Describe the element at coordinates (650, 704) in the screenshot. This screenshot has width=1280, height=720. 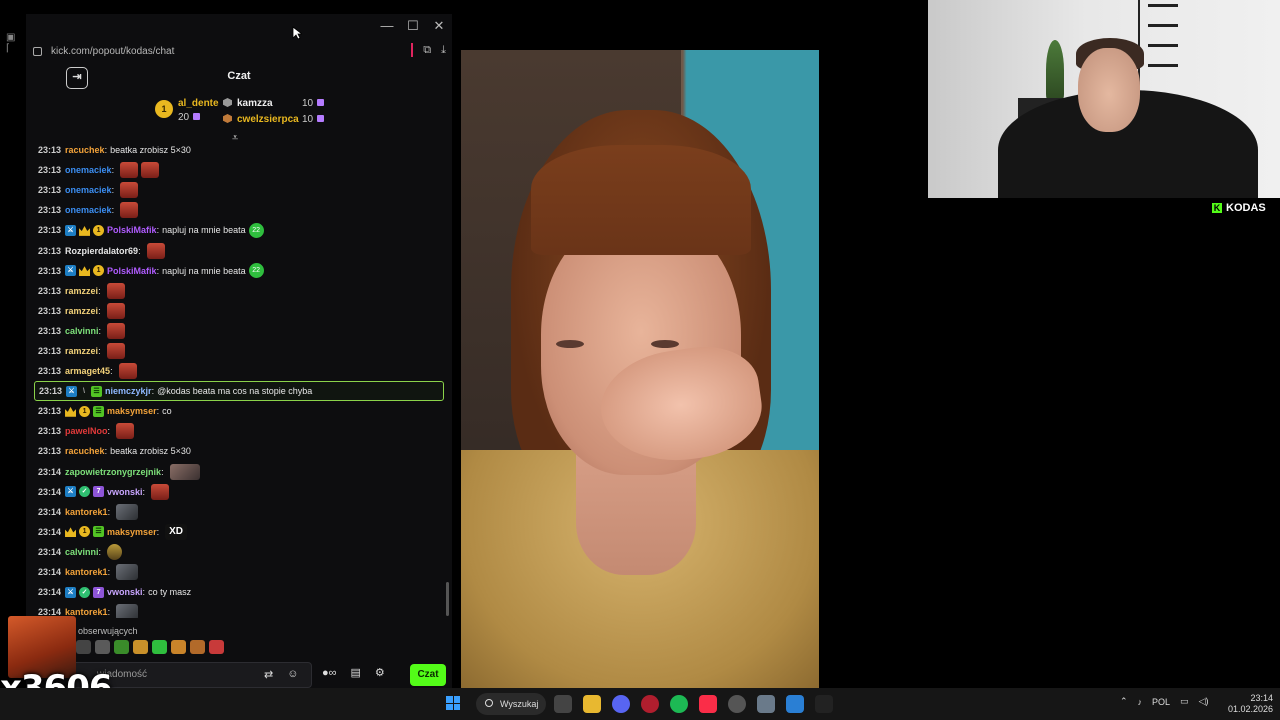
I see `opera-gx-icon` at that location.